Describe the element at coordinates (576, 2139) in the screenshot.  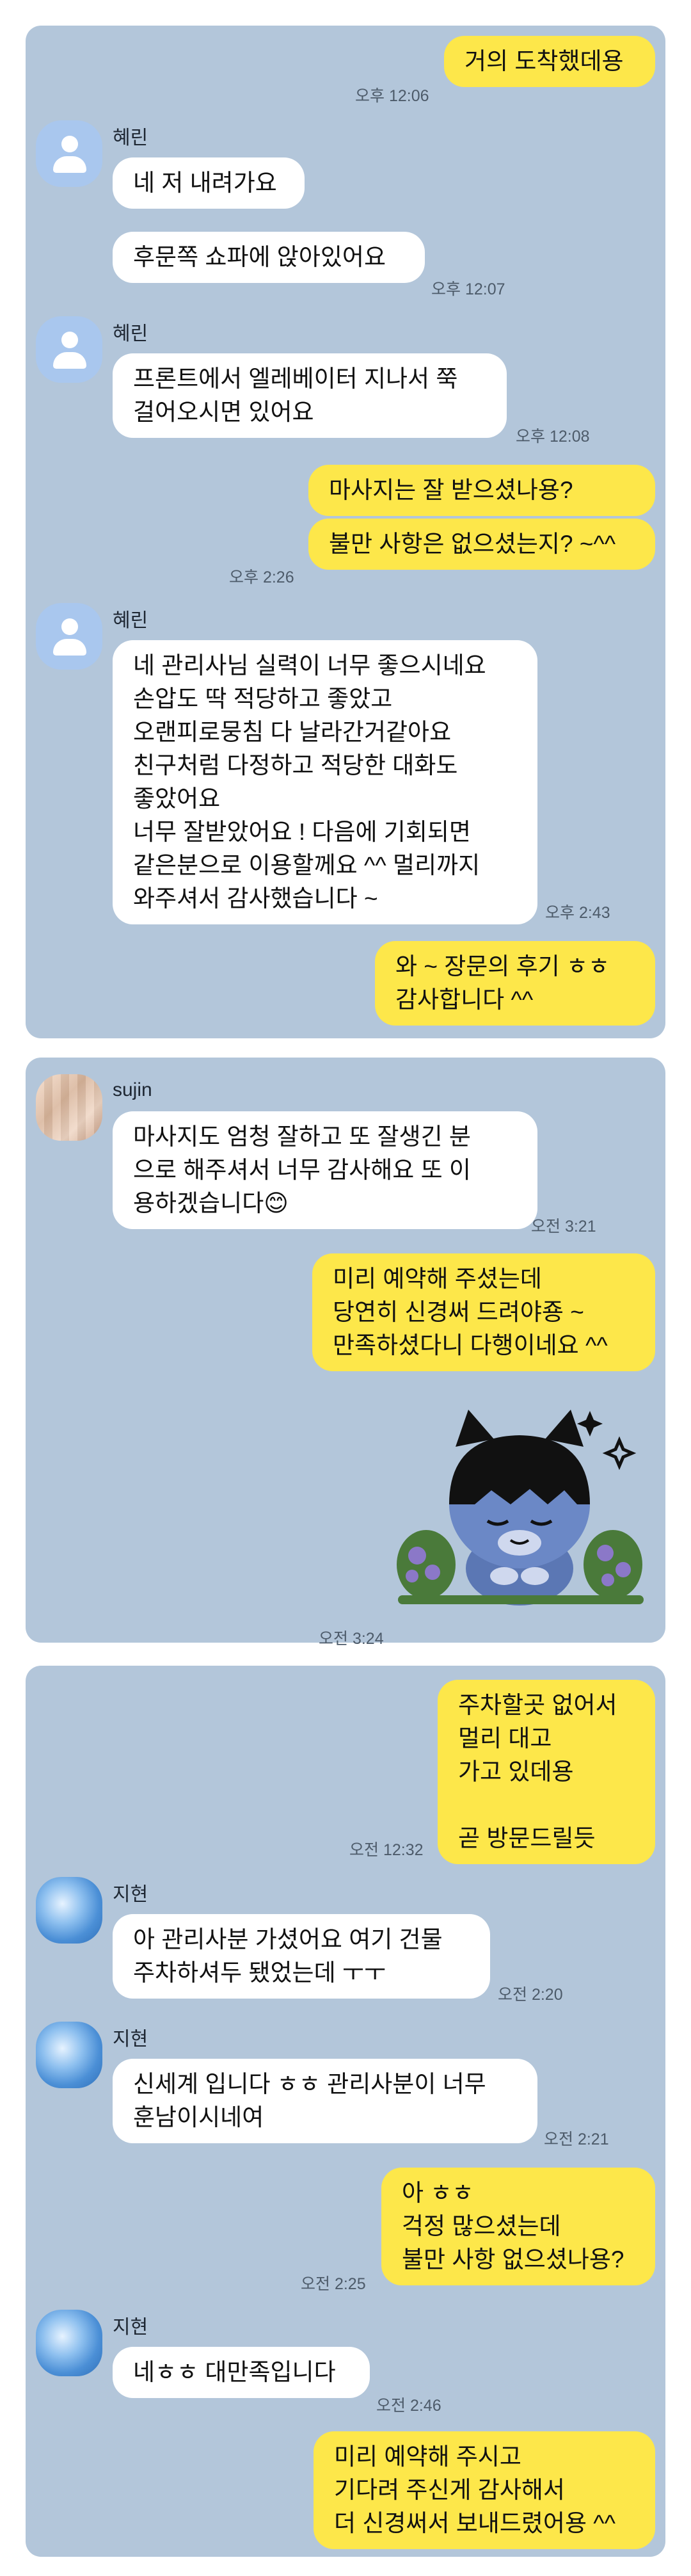
I see `message-time: 오전 2:21` at that location.